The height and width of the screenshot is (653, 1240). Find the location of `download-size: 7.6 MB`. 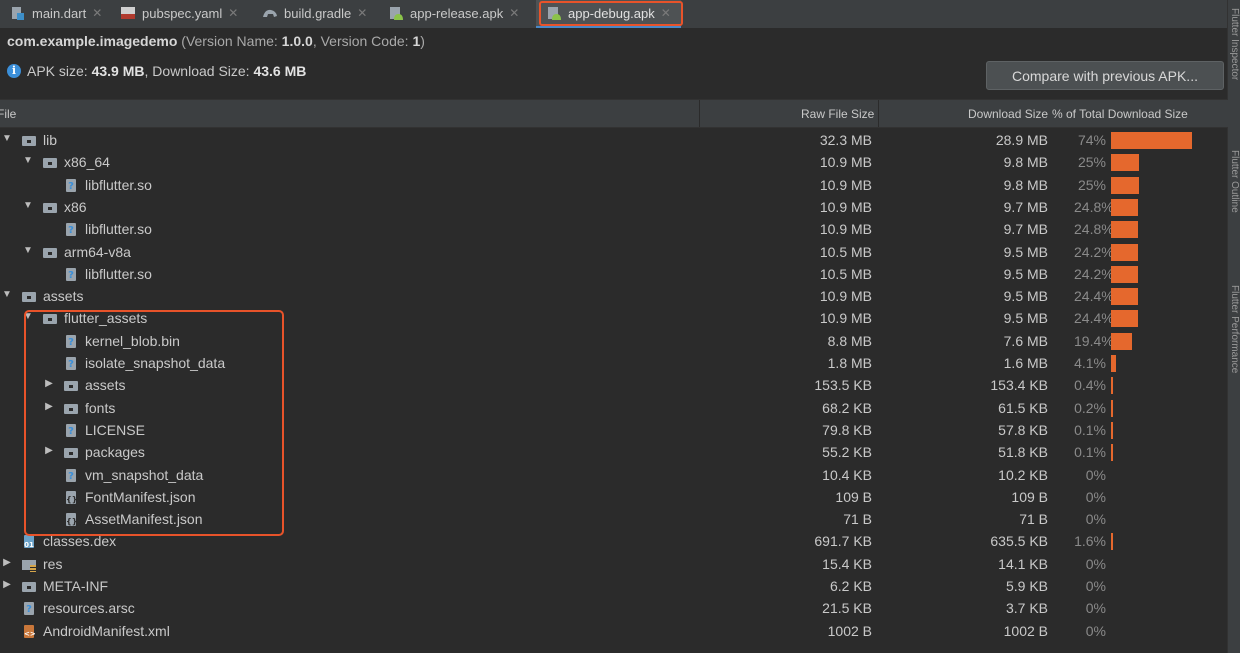

download-size: 7.6 MB is located at coordinates (1025, 340).